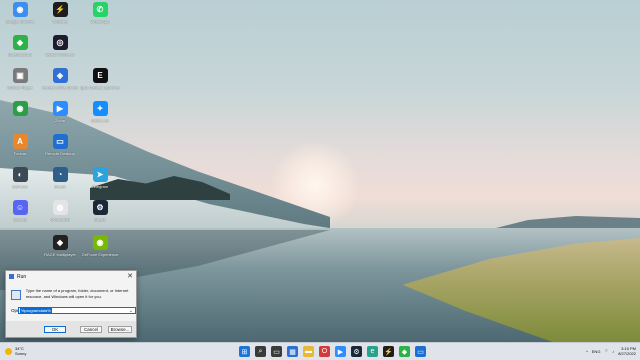 This screenshot has height=360, width=640. I want to click on network-icon: ⌔, so click(606, 351).